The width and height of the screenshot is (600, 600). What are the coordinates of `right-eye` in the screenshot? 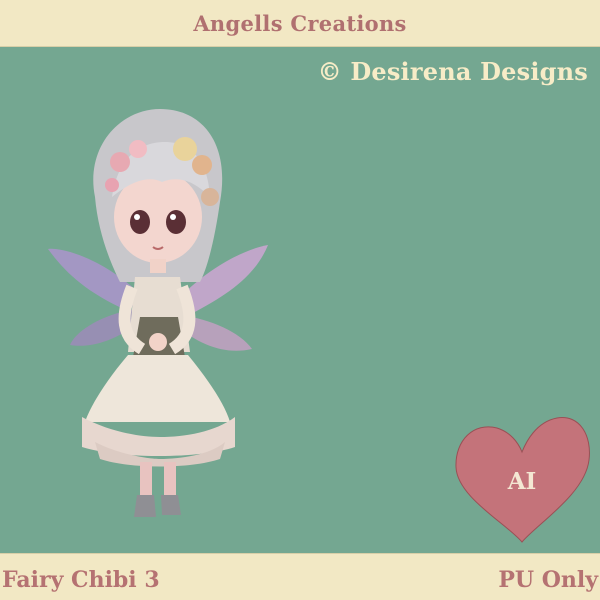 It's located at (176, 222).